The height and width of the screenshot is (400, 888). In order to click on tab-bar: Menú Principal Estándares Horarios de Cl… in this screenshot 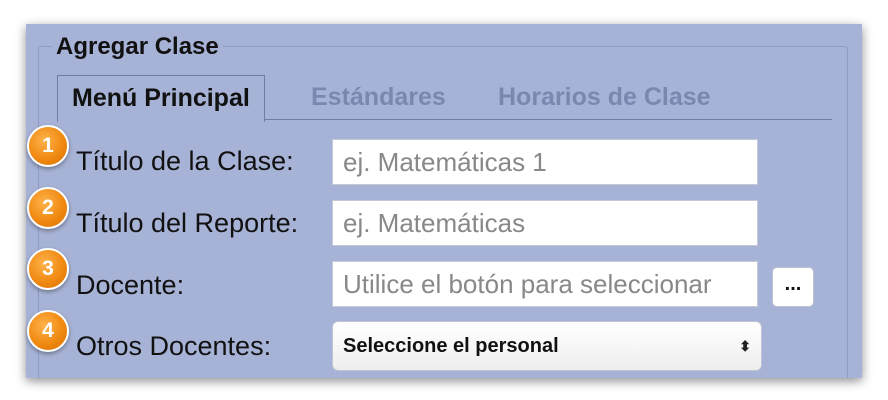, I will do `click(444, 98)`.